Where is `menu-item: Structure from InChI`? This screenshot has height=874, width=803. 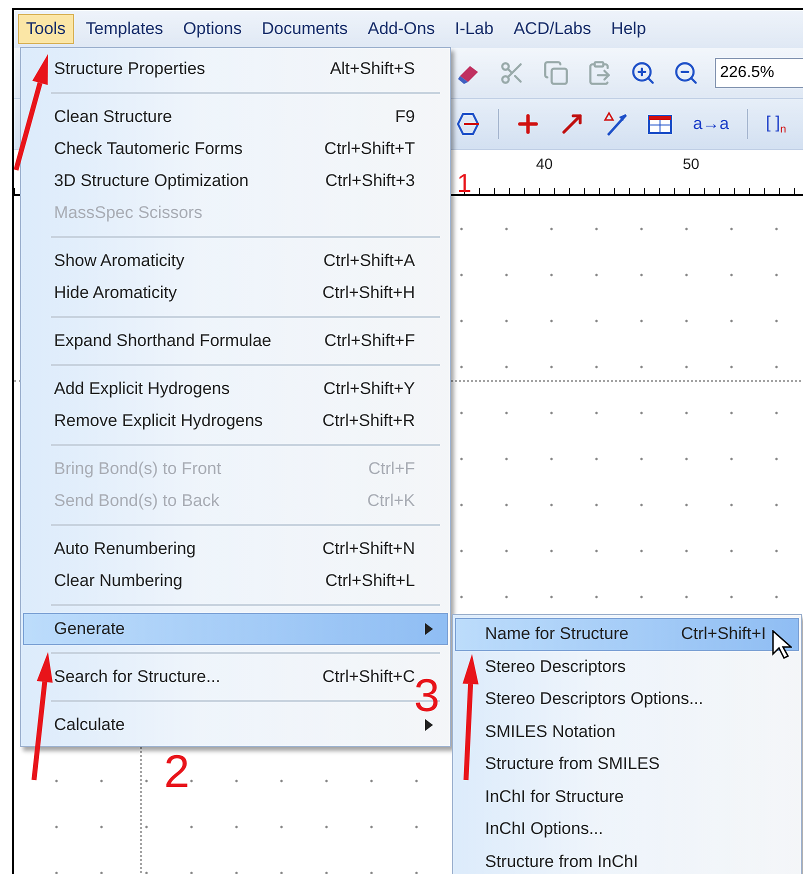
menu-item: Structure from InChI is located at coordinates (627, 860).